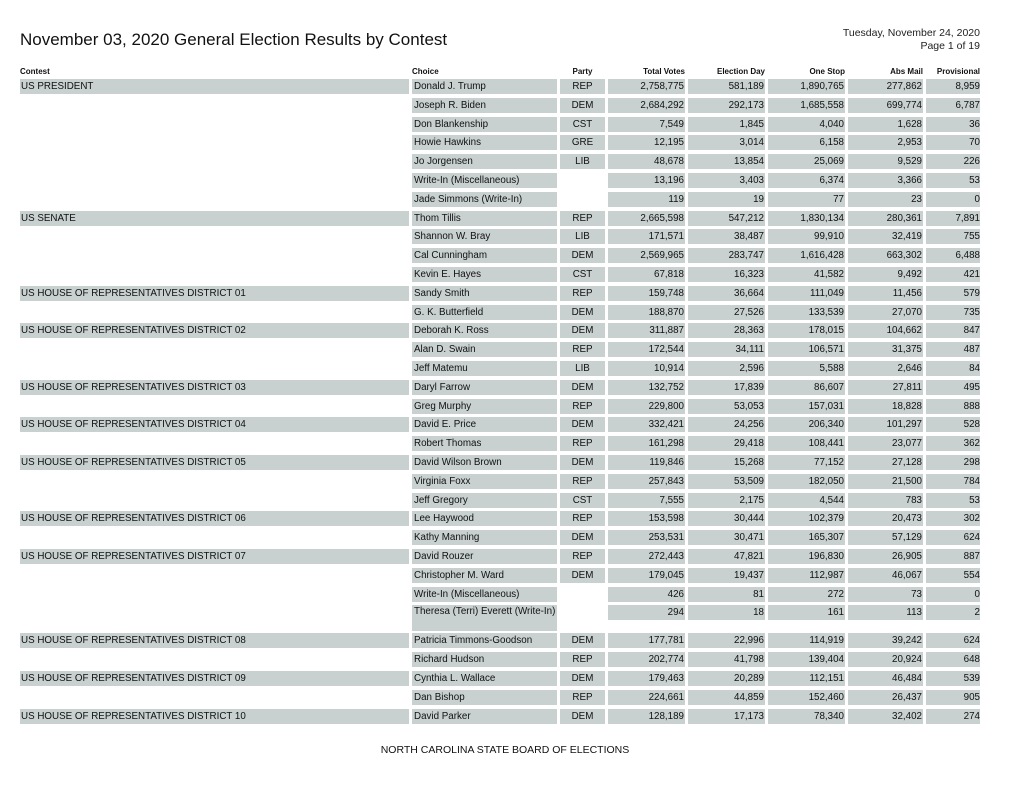 This screenshot has width=1020, height=788. I want to click on cell-choice: David Parker, so click(484, 716).